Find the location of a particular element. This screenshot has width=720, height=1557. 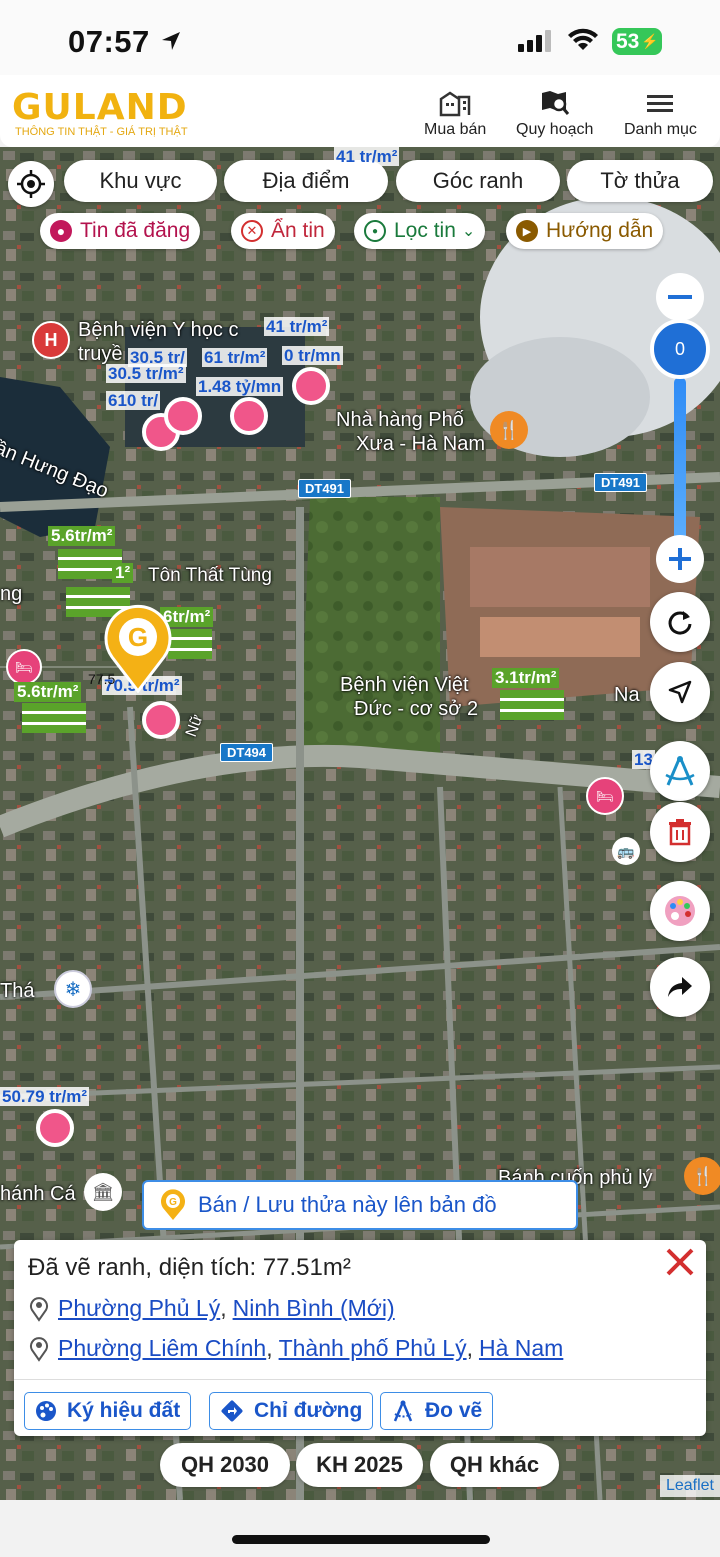

filter-to-thua: Tờ thửa is located at coordinates (640, 181).